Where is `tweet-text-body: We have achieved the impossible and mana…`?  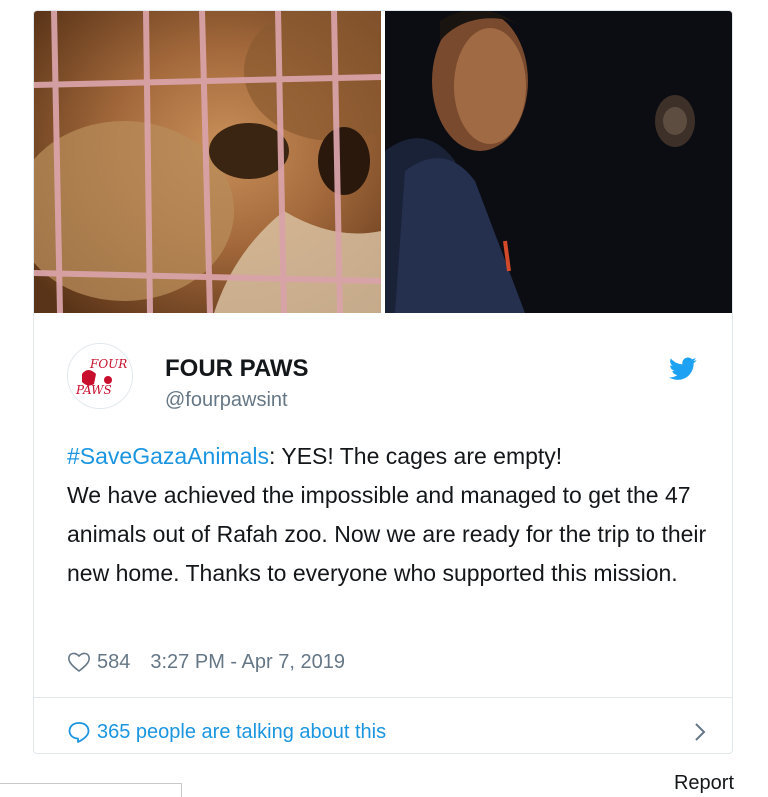
tweet-text-body: We have achieved the impossible and mana… is located at coordinates (387, 534).